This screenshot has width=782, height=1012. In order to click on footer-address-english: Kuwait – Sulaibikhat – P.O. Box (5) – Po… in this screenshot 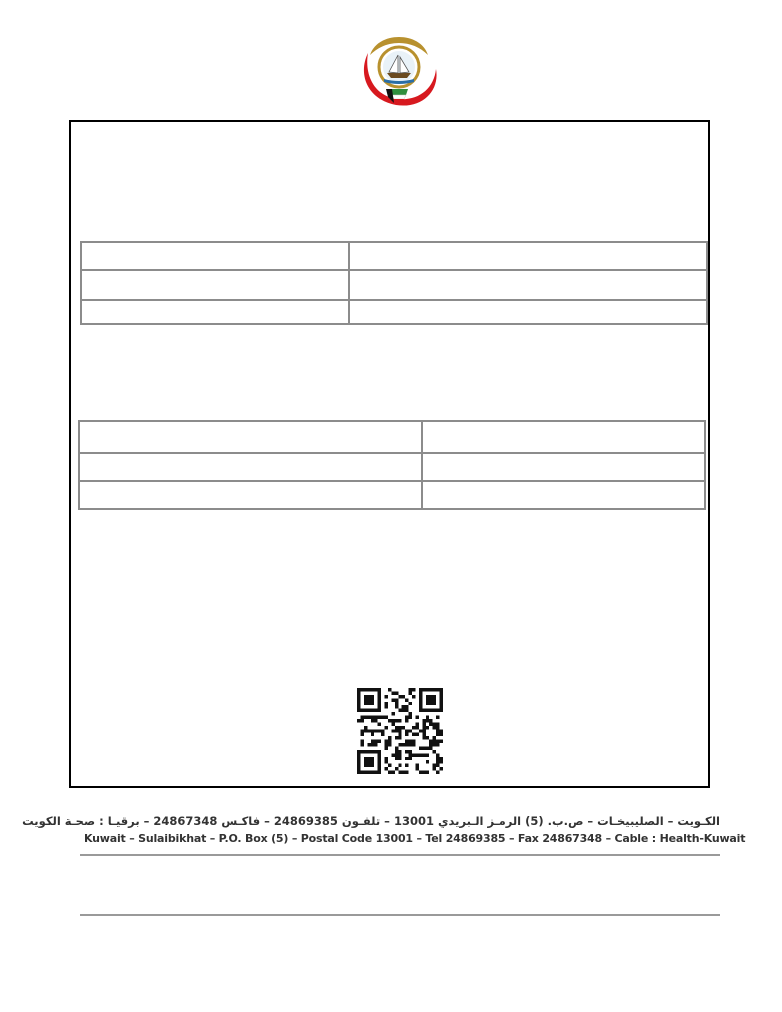, I will do `click(415, 838)`.